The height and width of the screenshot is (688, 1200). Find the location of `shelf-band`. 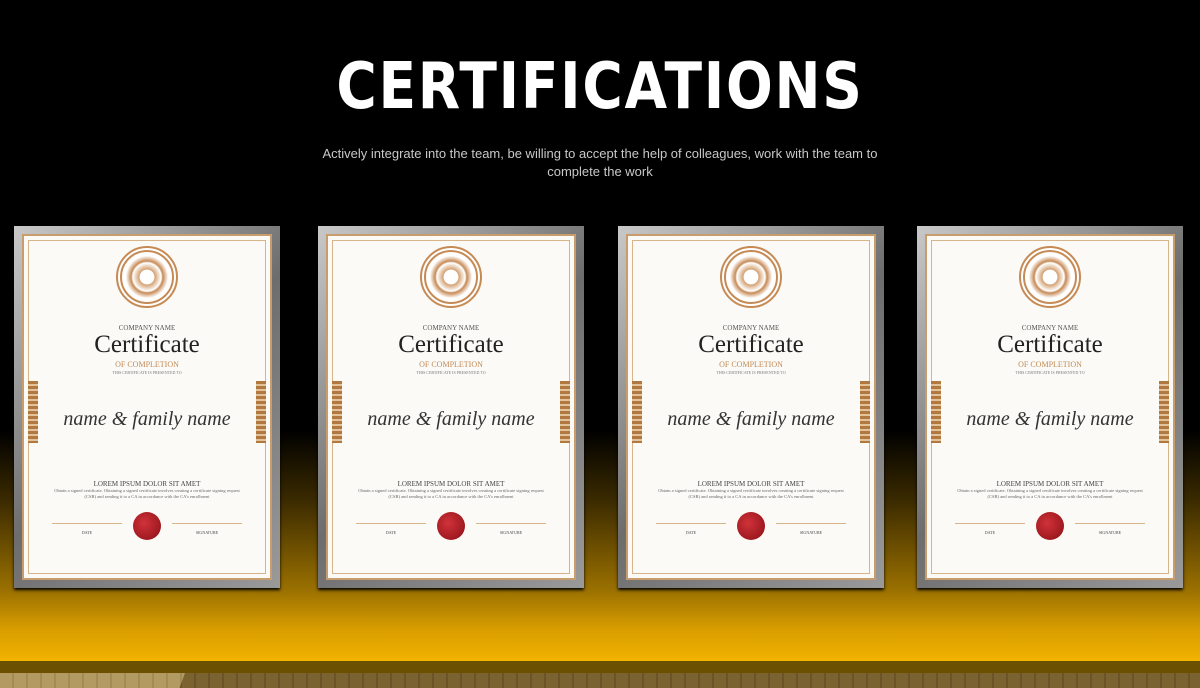

shelf-band is located at coordinates (600, 666).